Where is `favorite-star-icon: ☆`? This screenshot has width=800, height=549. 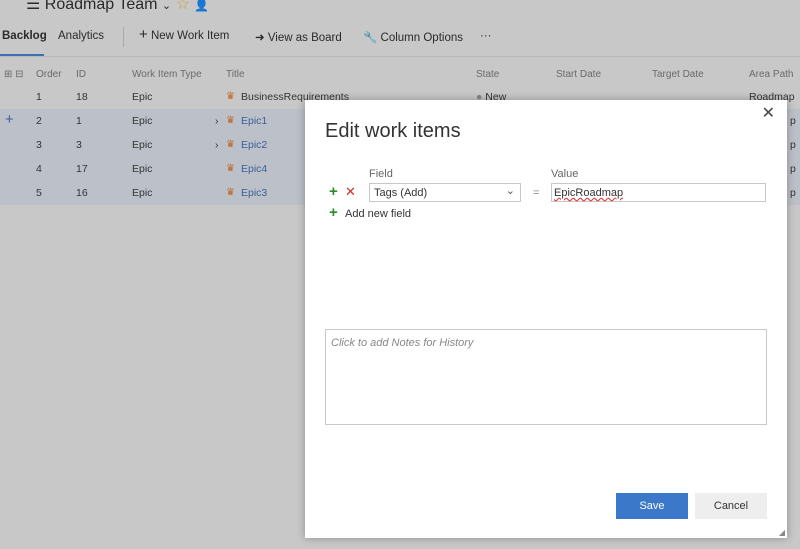 favorite-star-icon: ☆ is located at coordinates (183, 6).